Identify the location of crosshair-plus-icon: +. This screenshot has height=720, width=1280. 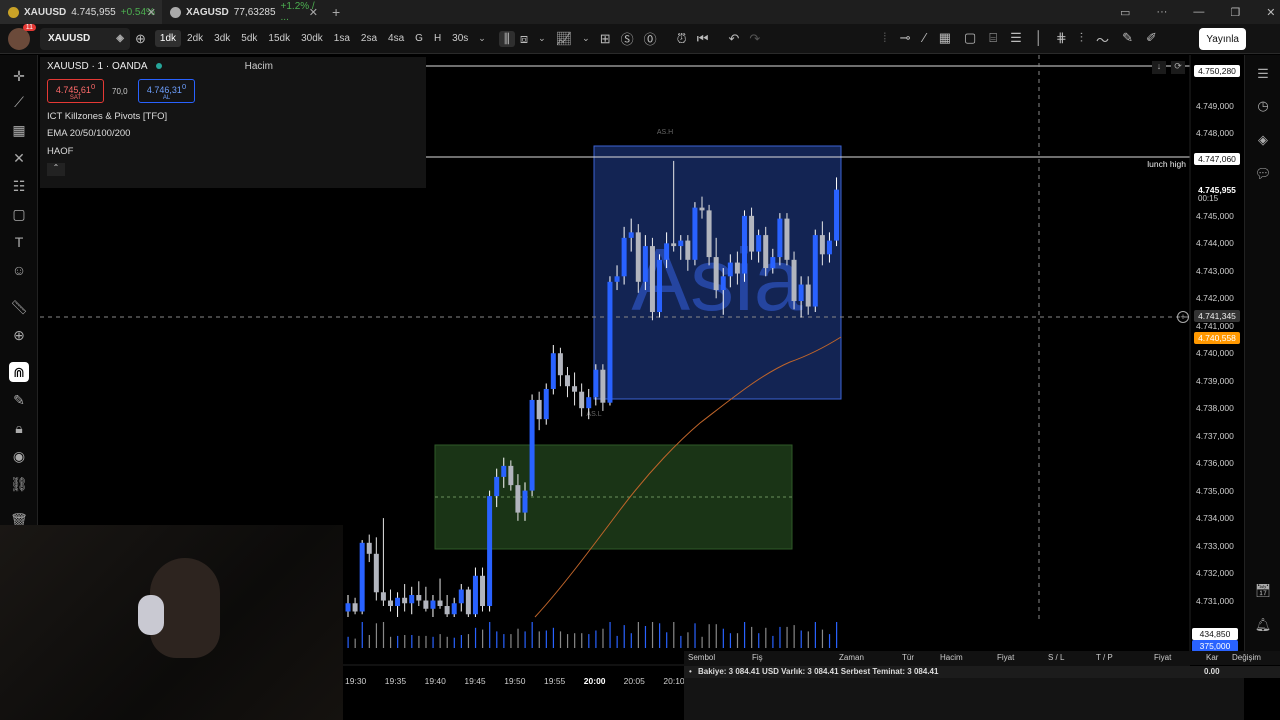
(1183, 317).